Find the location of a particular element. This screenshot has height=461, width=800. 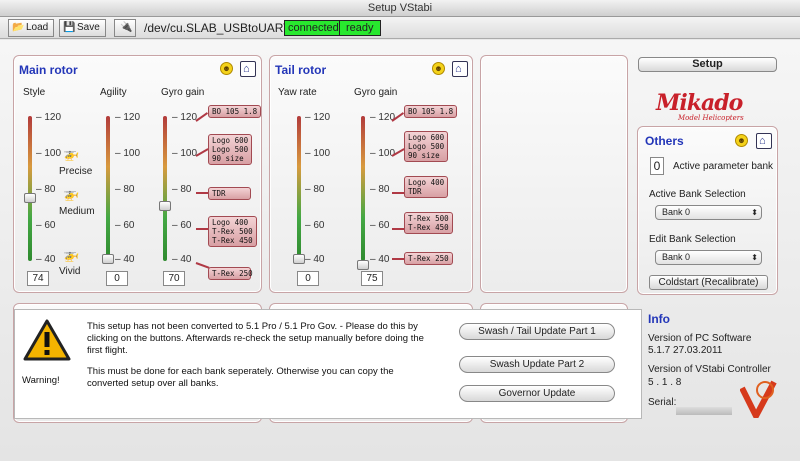

tail-gyro-tick: – 100 is located at coordinates (383, 153).